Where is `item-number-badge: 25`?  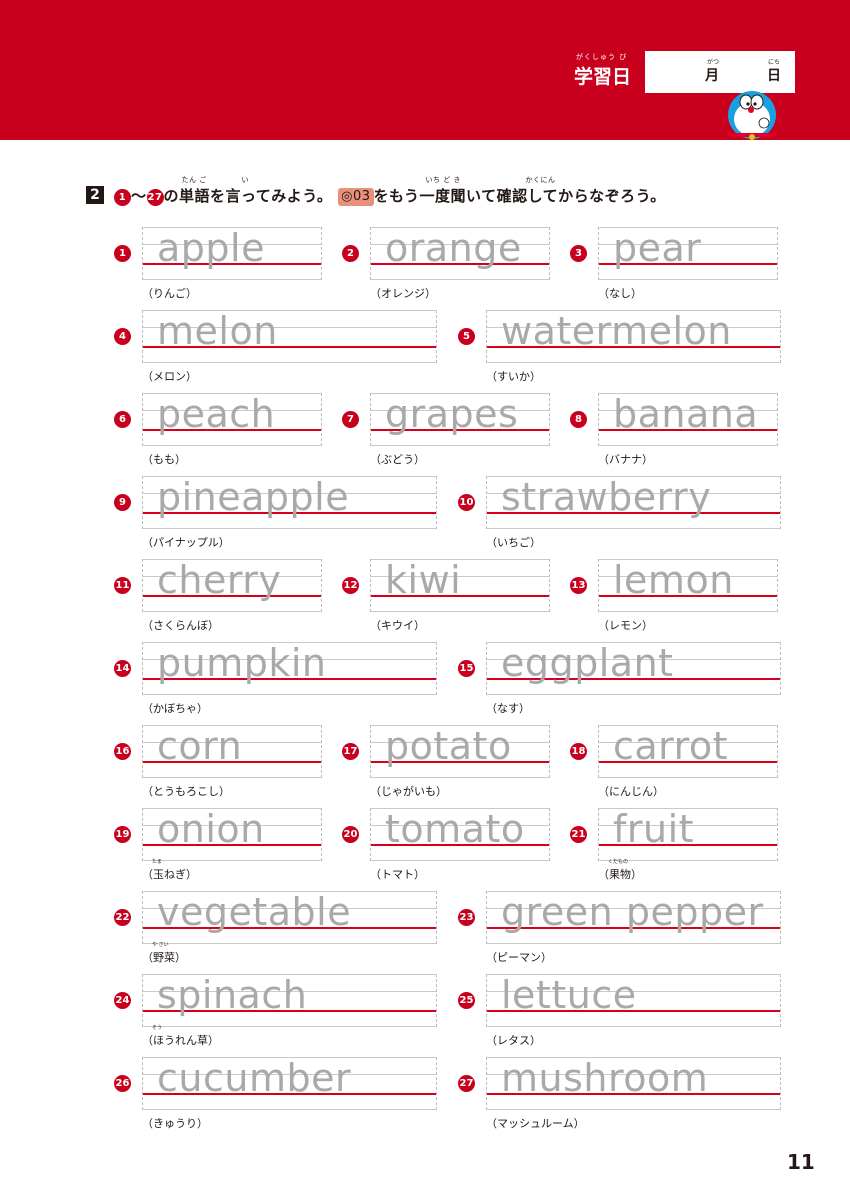
item-number-badge: 25 is located at coordinates (466, 1000).